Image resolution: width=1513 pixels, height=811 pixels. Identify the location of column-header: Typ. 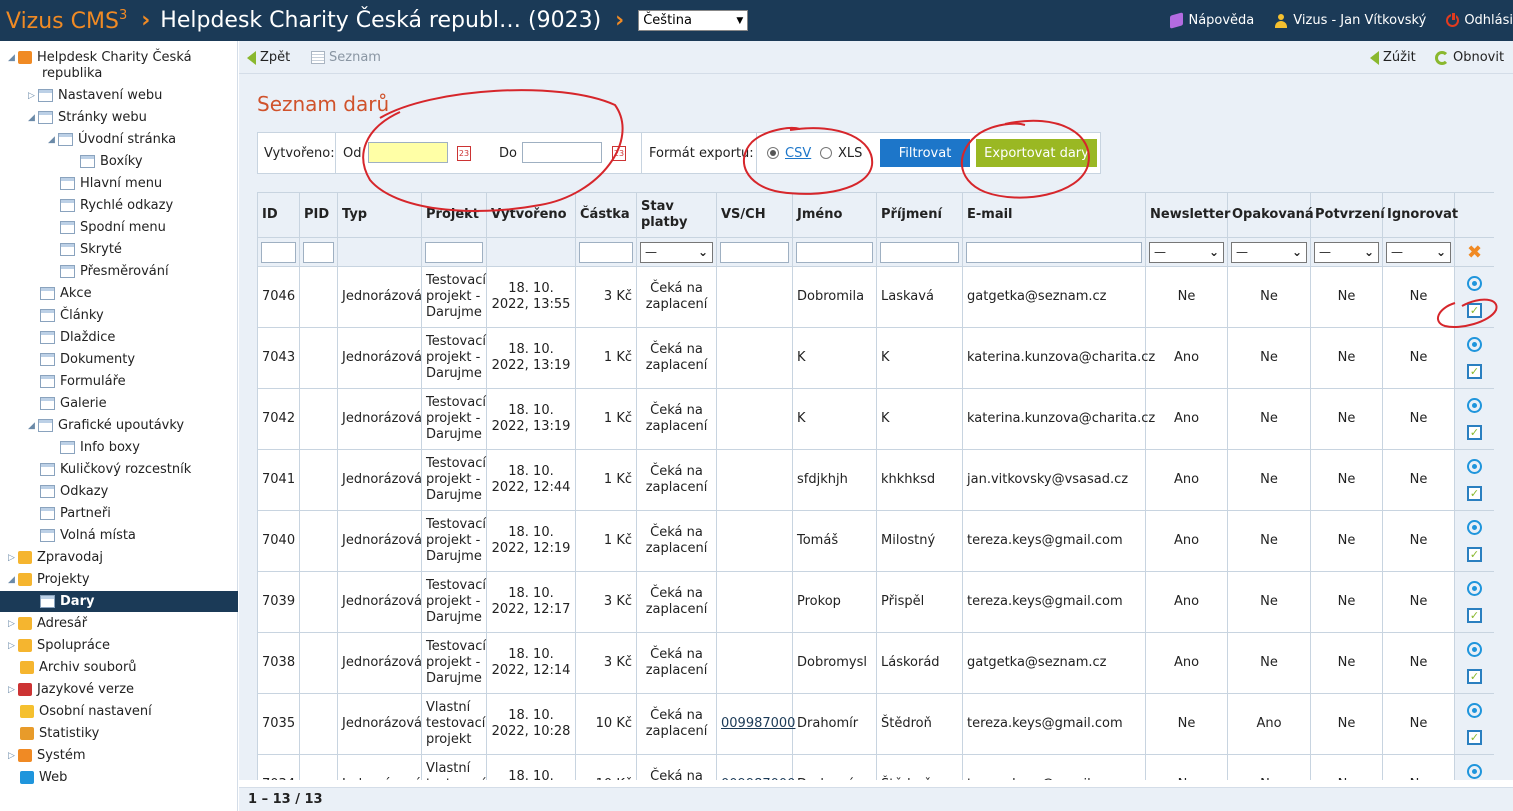
(379, 215).